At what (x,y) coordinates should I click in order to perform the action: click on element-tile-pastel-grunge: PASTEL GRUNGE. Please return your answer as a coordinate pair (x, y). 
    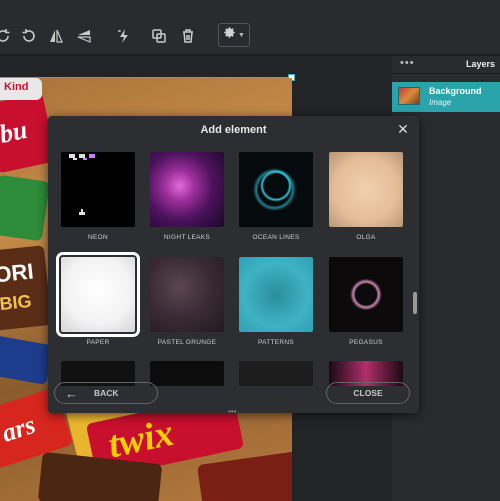
    Looking at the image, I should click on (187, 302).